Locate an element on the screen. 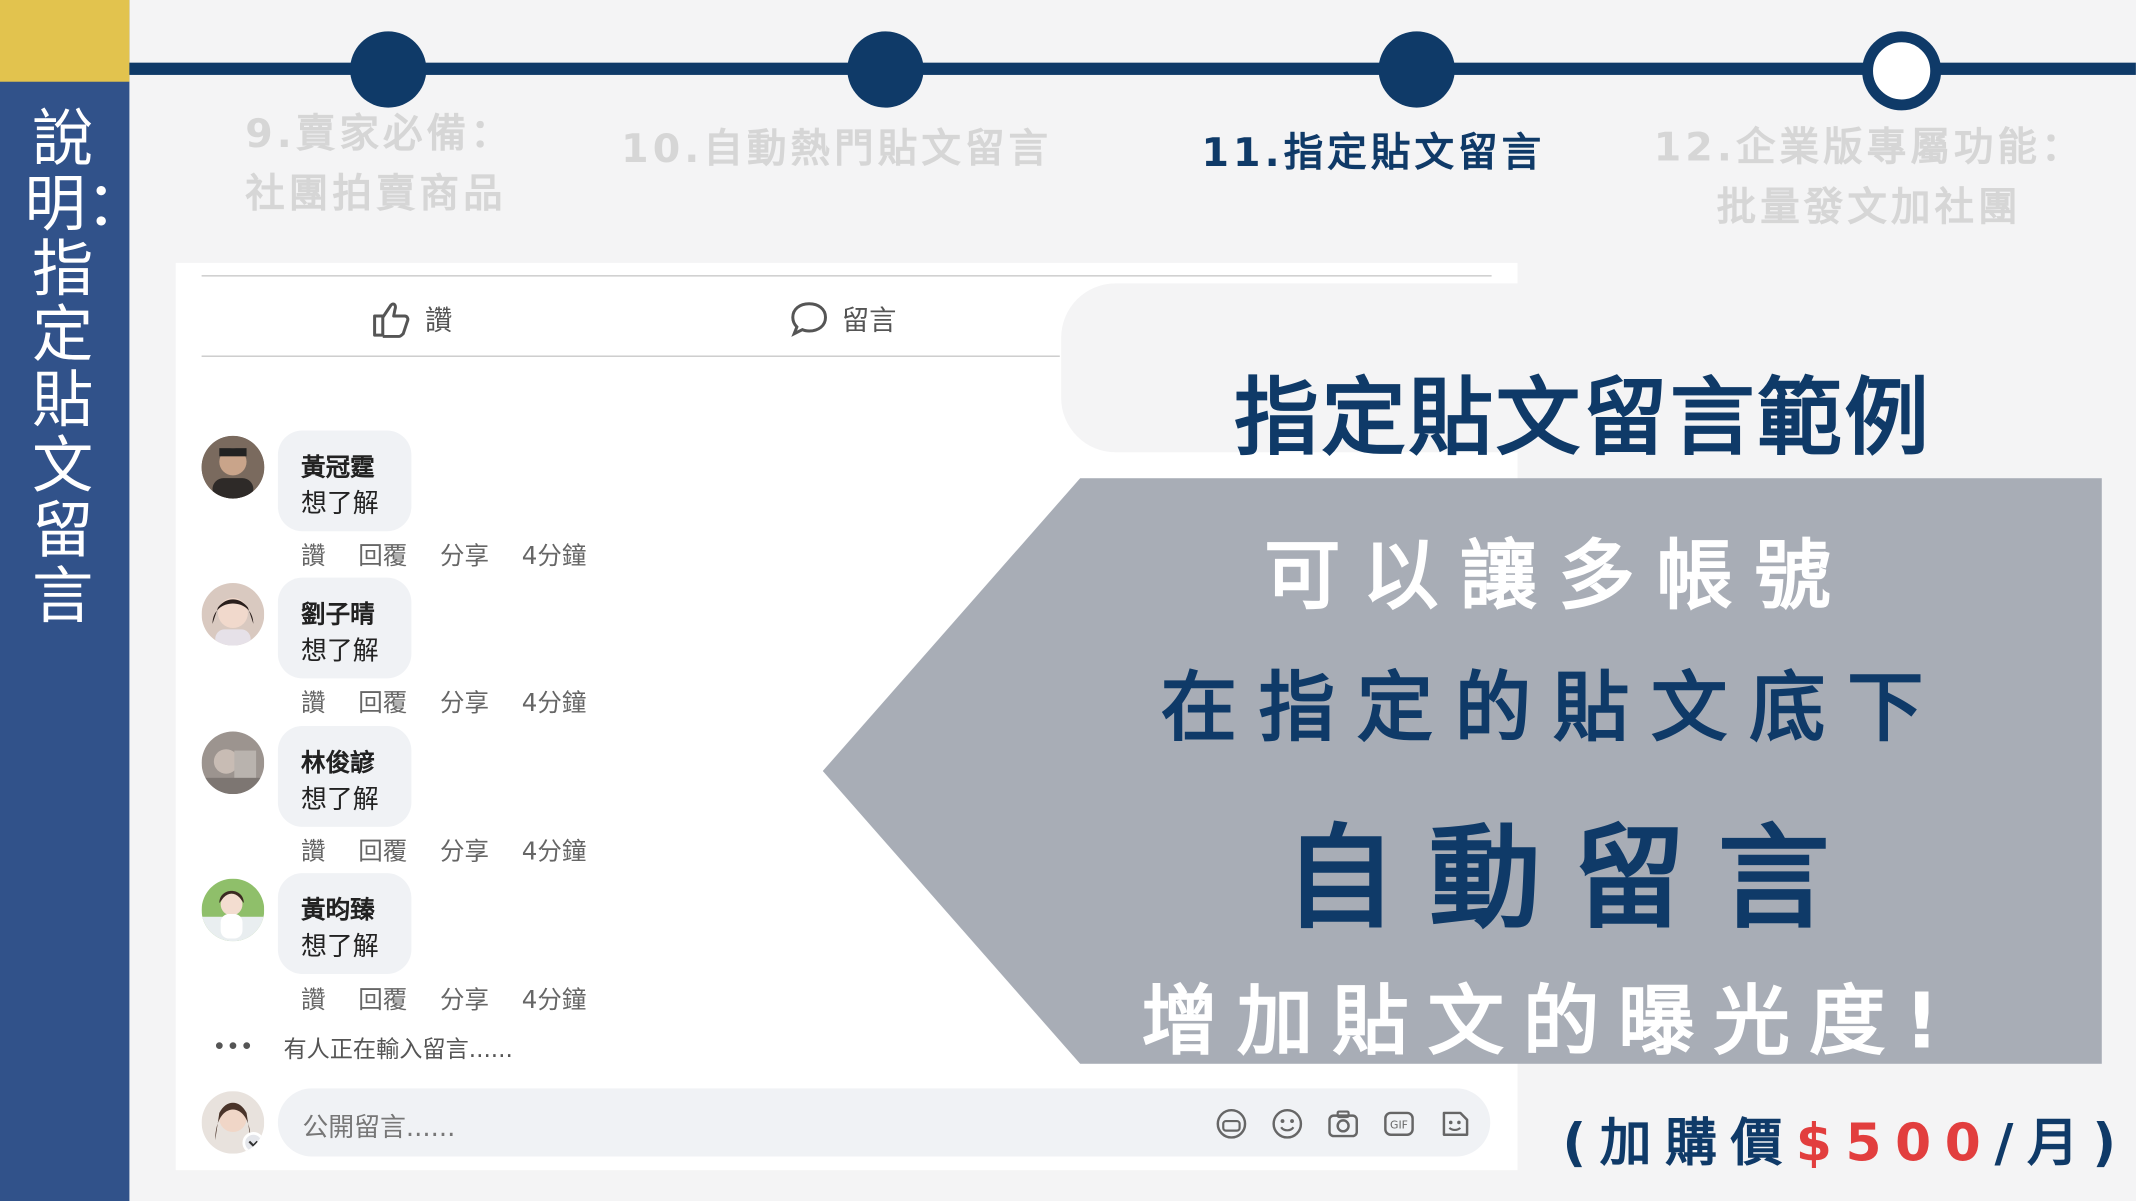 The height and width of the screenshot is (1201, 2136). divider-top is located at coordinates (846, 276).